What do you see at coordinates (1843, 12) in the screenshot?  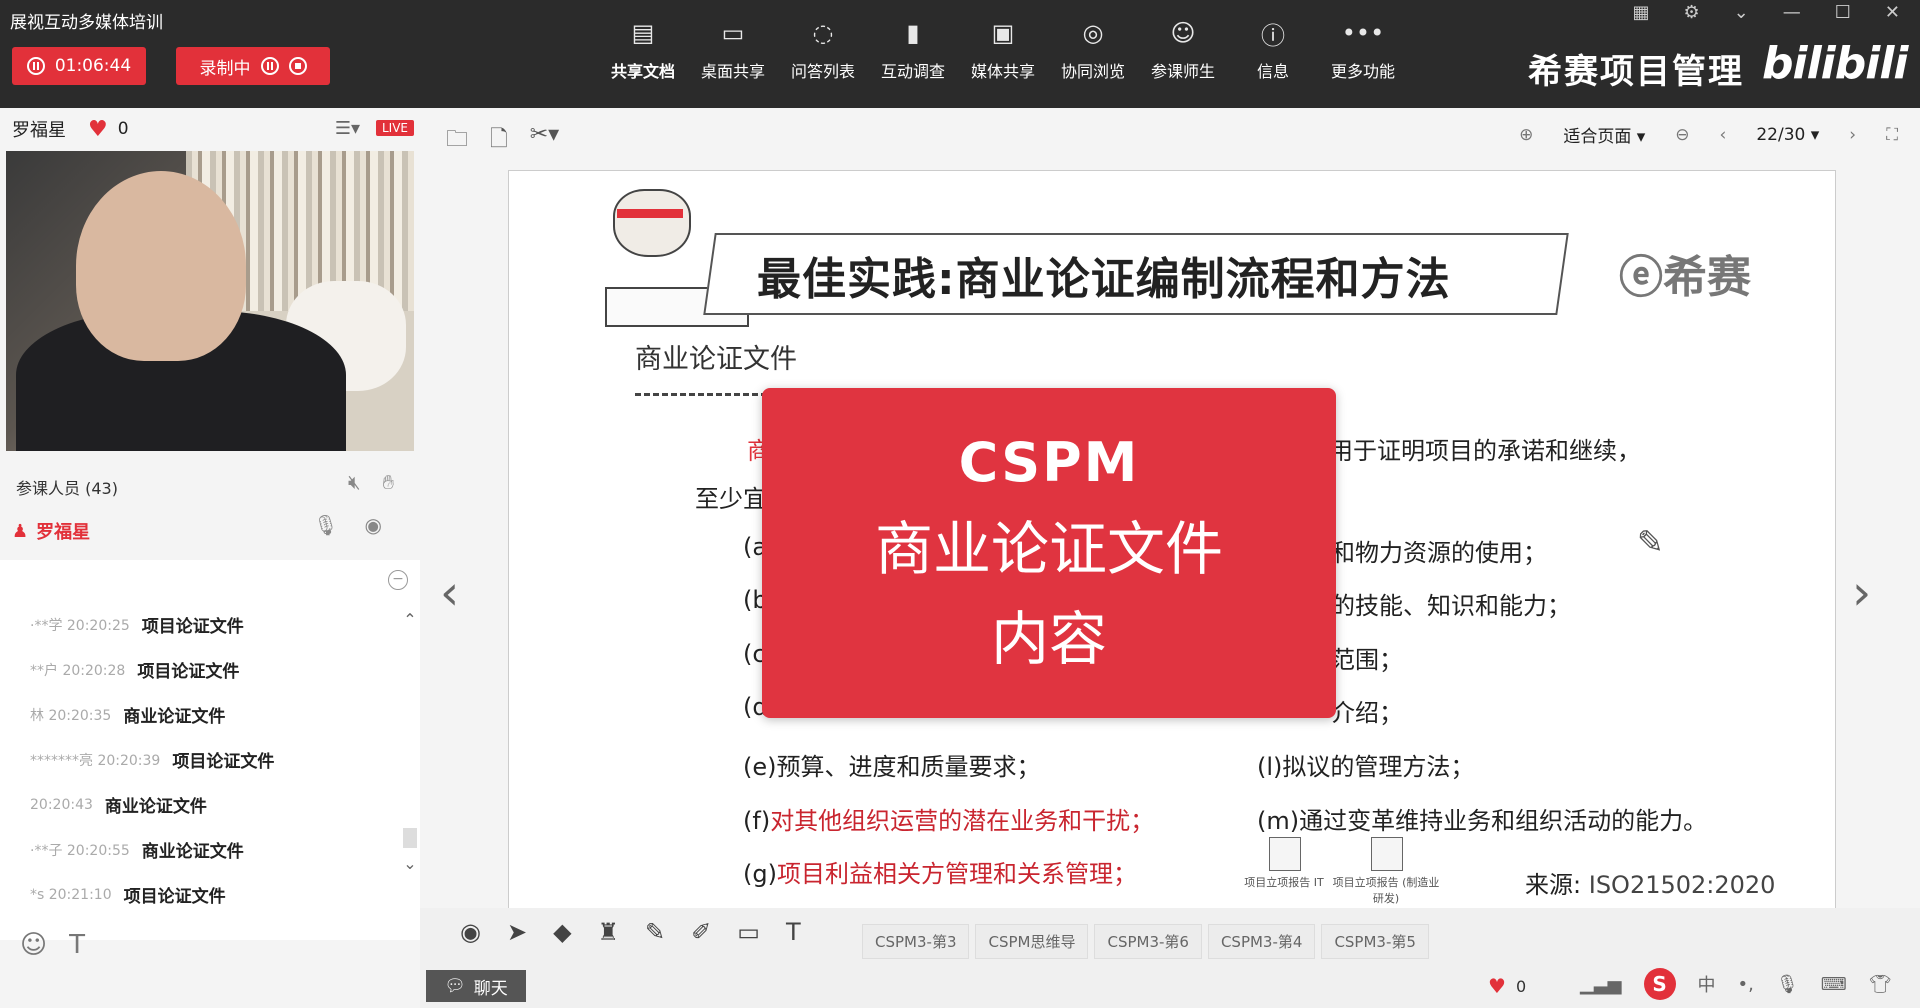 I see `maximize-icon: ☐` at bounding box center [1843, 12].